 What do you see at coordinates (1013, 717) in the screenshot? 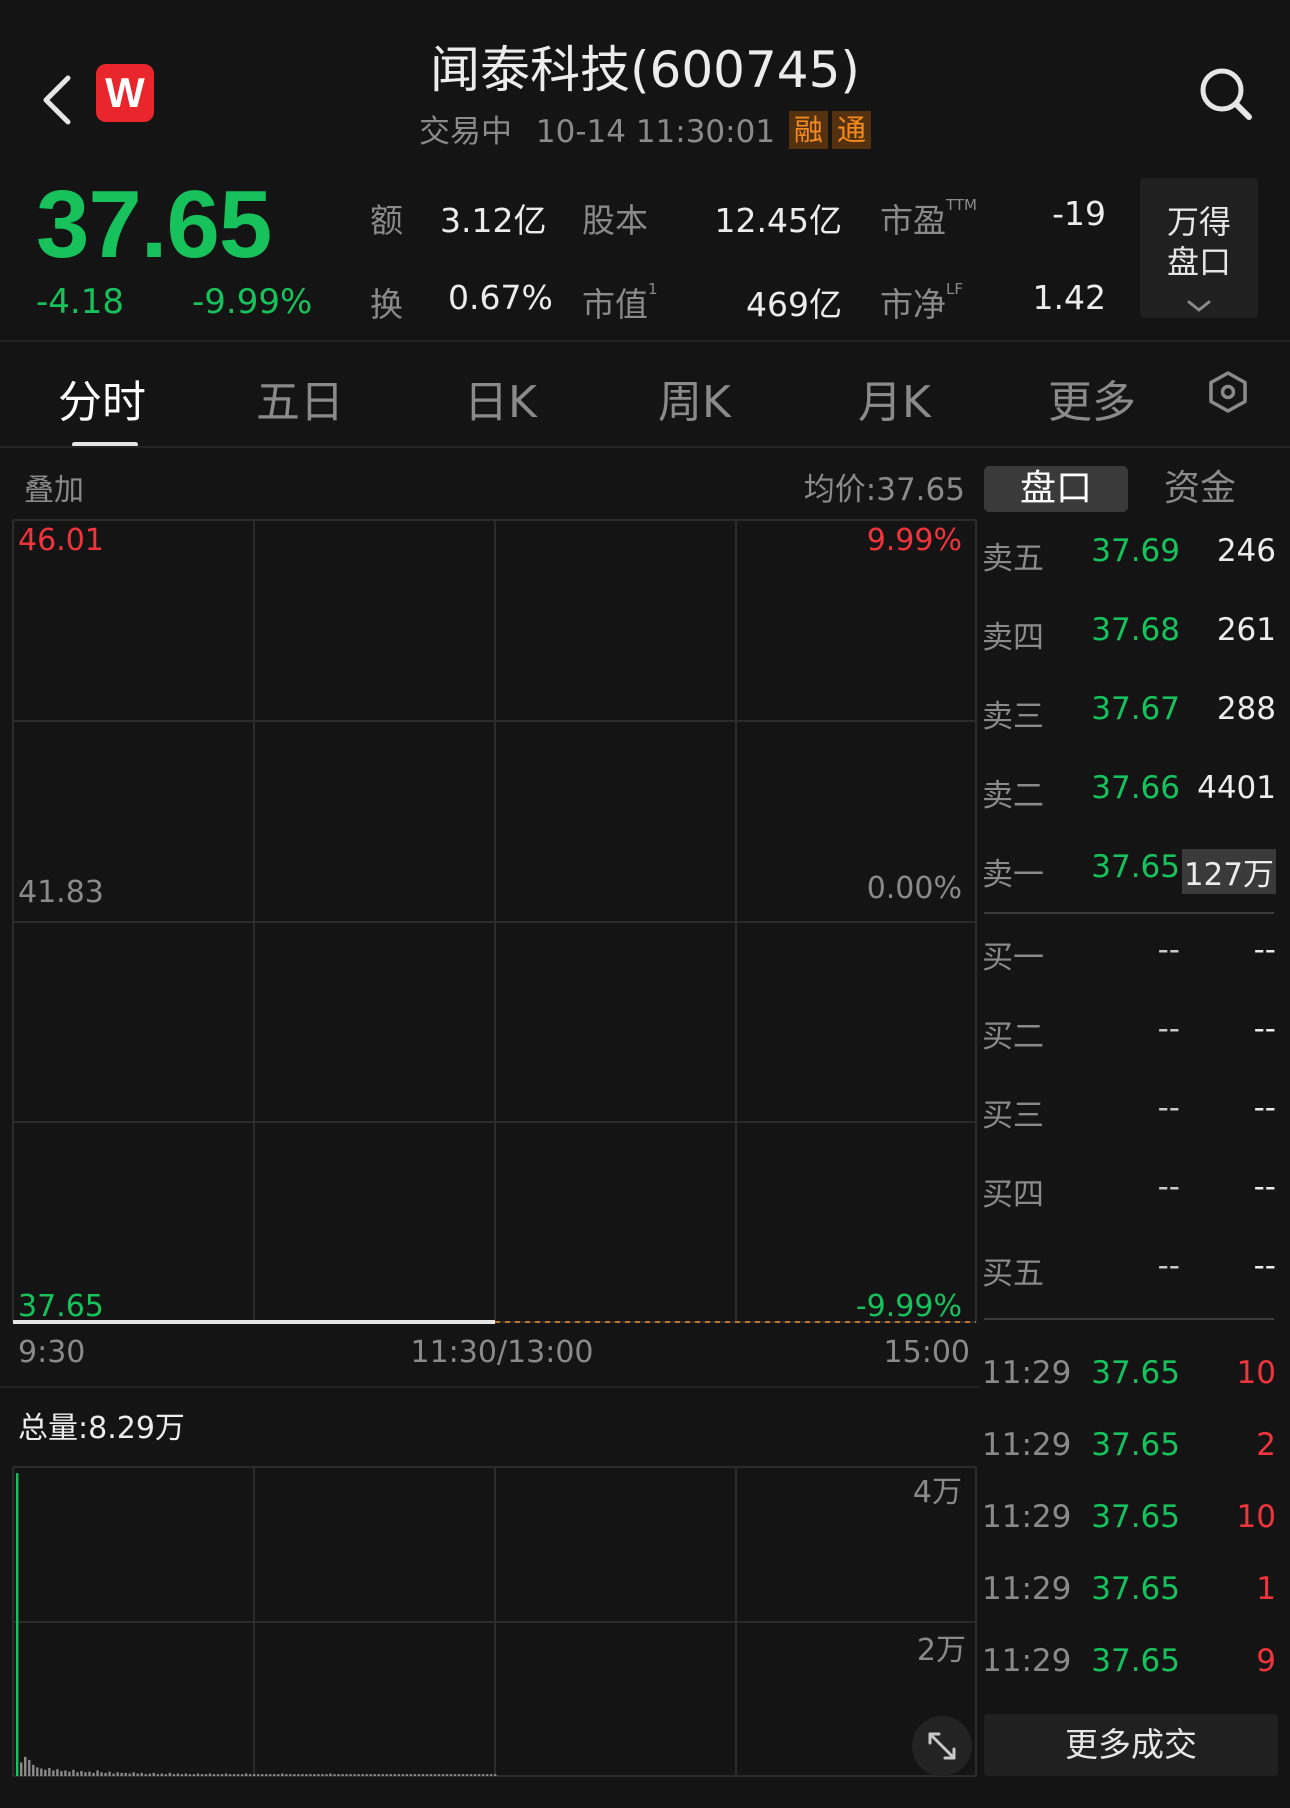
I see `ask-level-label: 卖三` at bounding box center [1013, 717].